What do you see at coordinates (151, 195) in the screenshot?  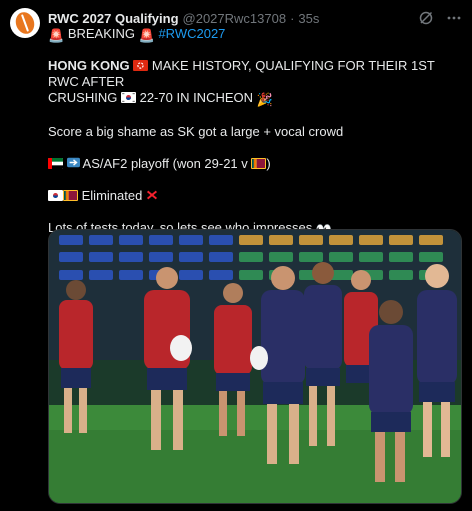 I see `cross-mark-icon` at bounding box center [151, 195].